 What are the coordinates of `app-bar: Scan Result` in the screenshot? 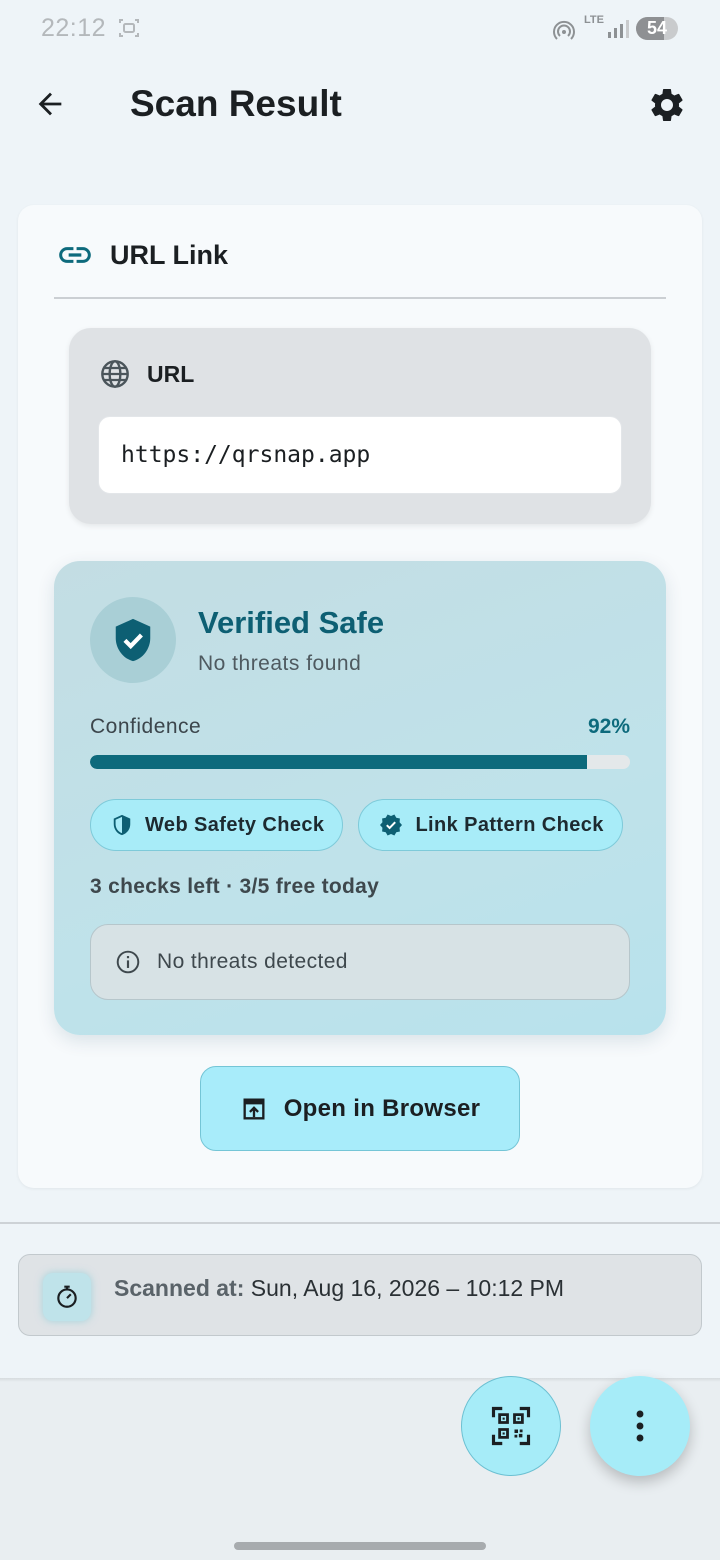 It's located at (360, 104).